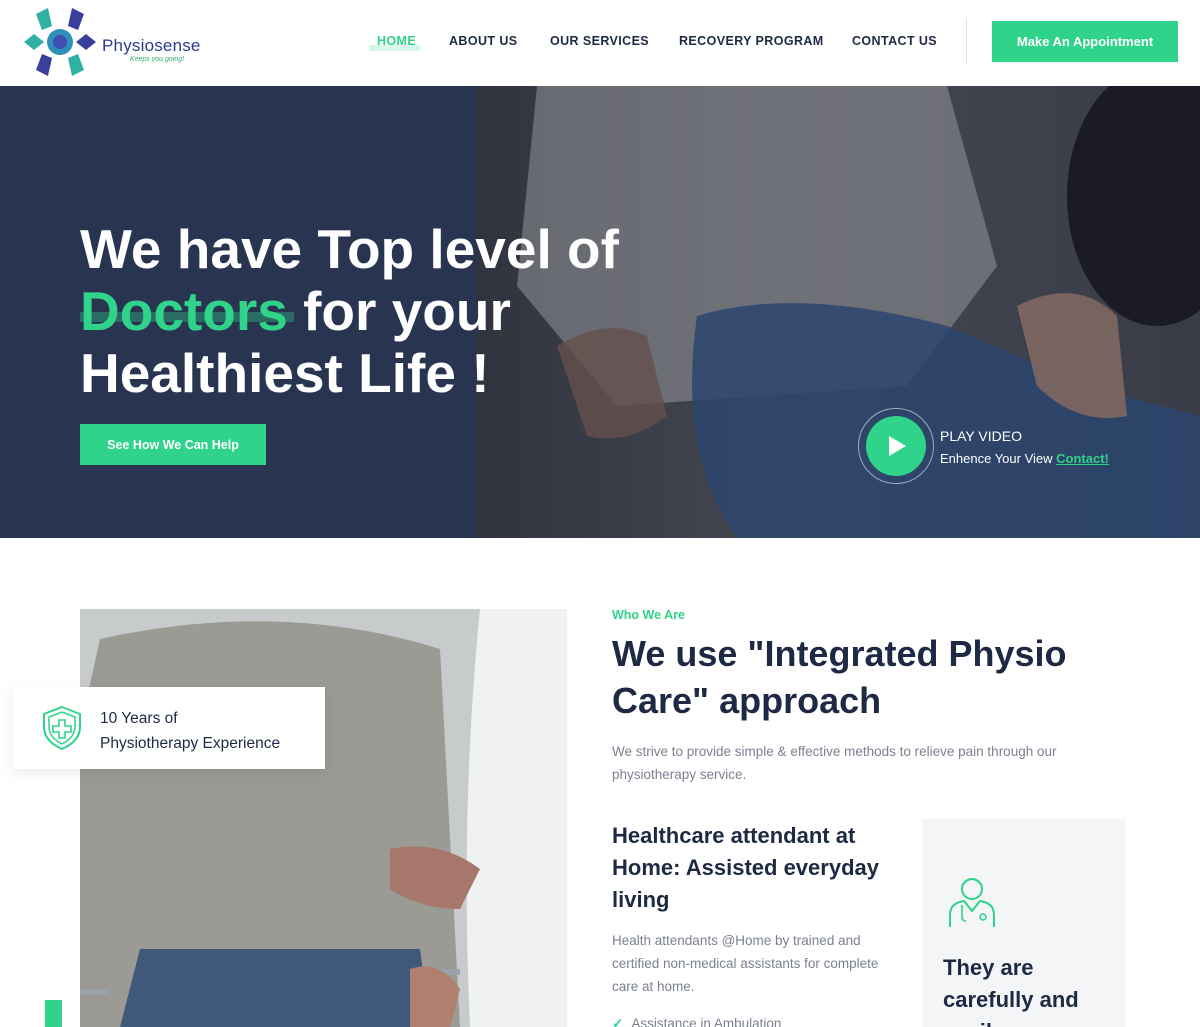 This screenshot has width=1200, height=1027. I want to click on hero-title-accent: Doctors, so click(184, 311).